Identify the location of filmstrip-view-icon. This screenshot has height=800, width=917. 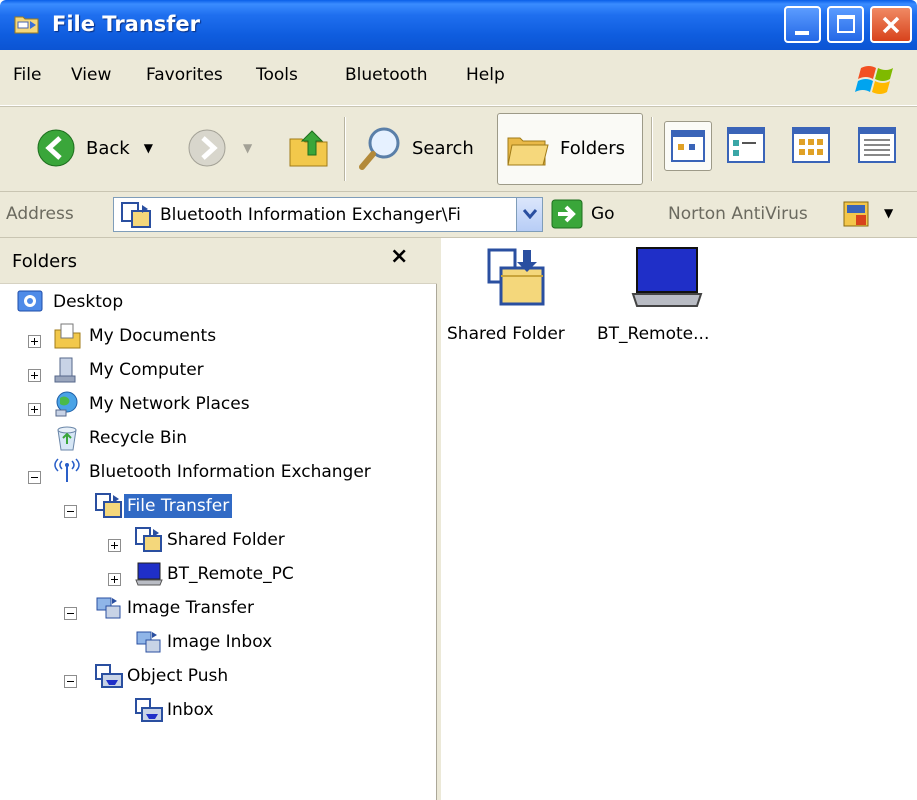
(688, 146).